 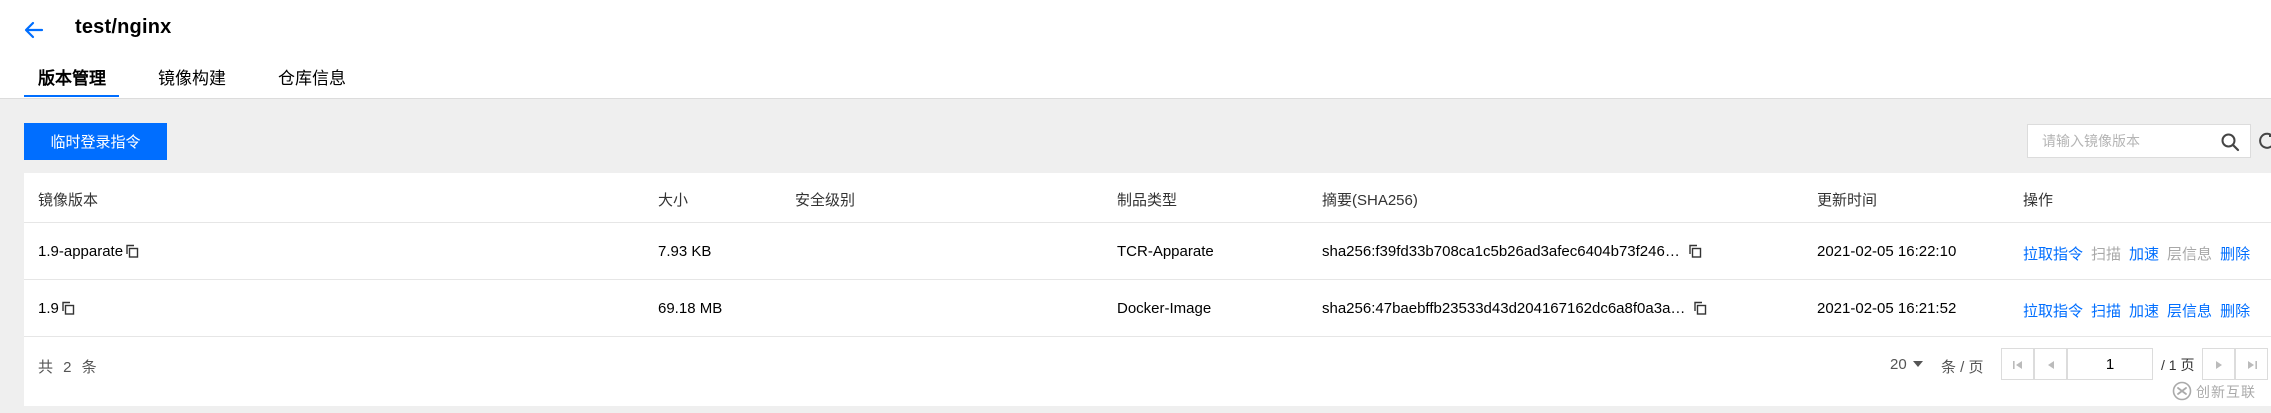 I want to click on search-input, so click(x=2123, y=141).